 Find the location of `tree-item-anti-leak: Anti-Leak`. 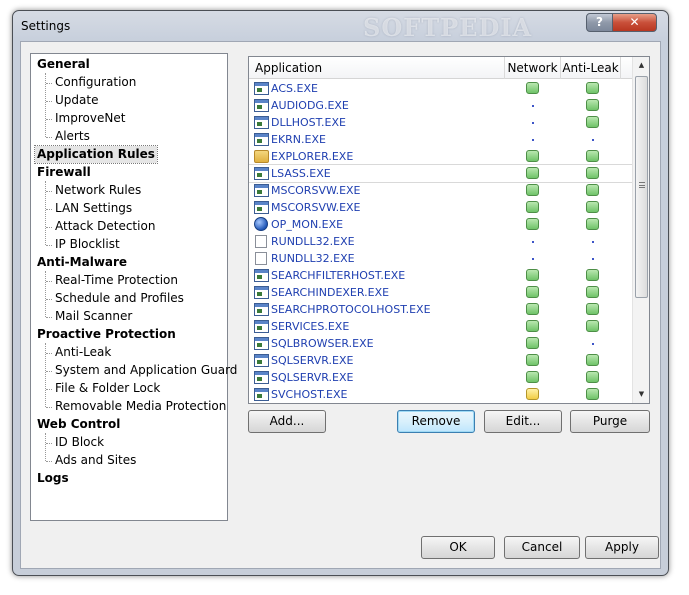

tree-item-anti-leak: Anti-Leak is located at coordinates (83, 352).